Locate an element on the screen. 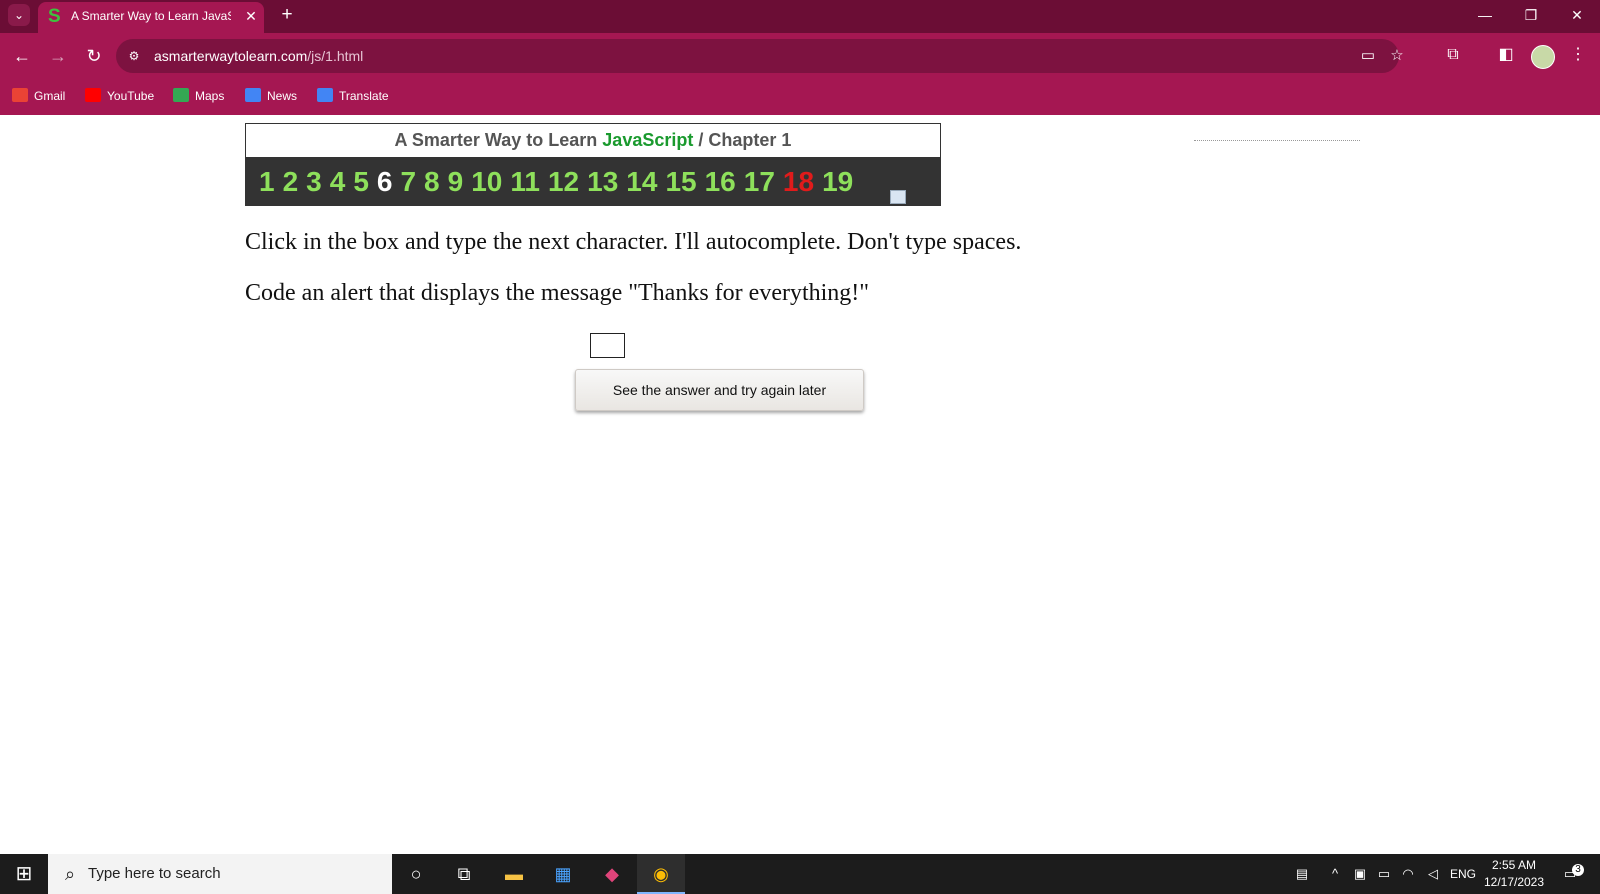  taskbar-search: ⌕ Type here to search is located at coordinates (220, 874).